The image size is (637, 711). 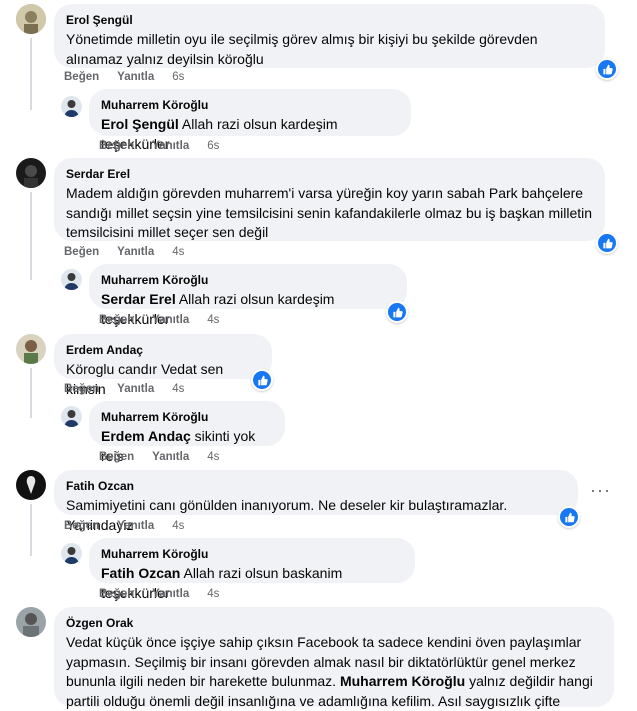 I want to click on mention-link: Muharrem Köroğlu, so click(x=402, y=681).